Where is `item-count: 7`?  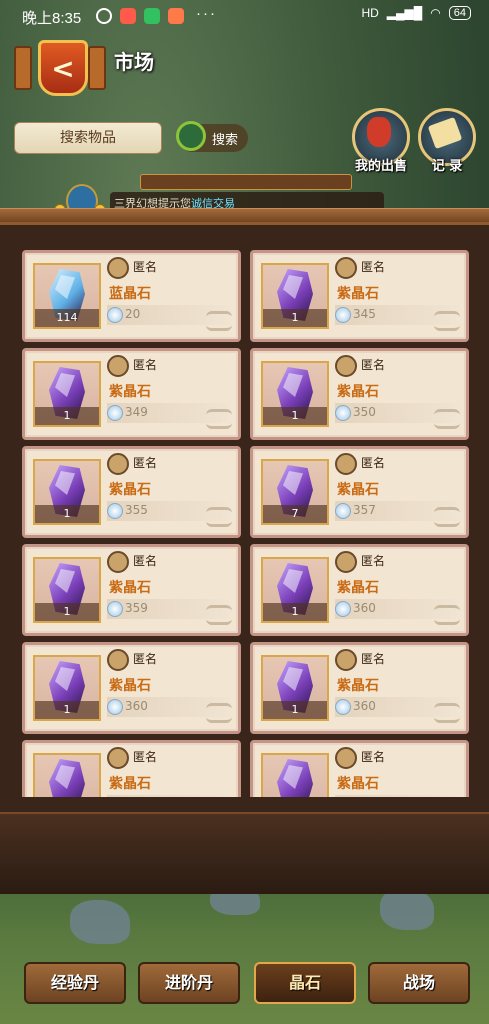
item-count: 7 is located at coordinates (295, 514).